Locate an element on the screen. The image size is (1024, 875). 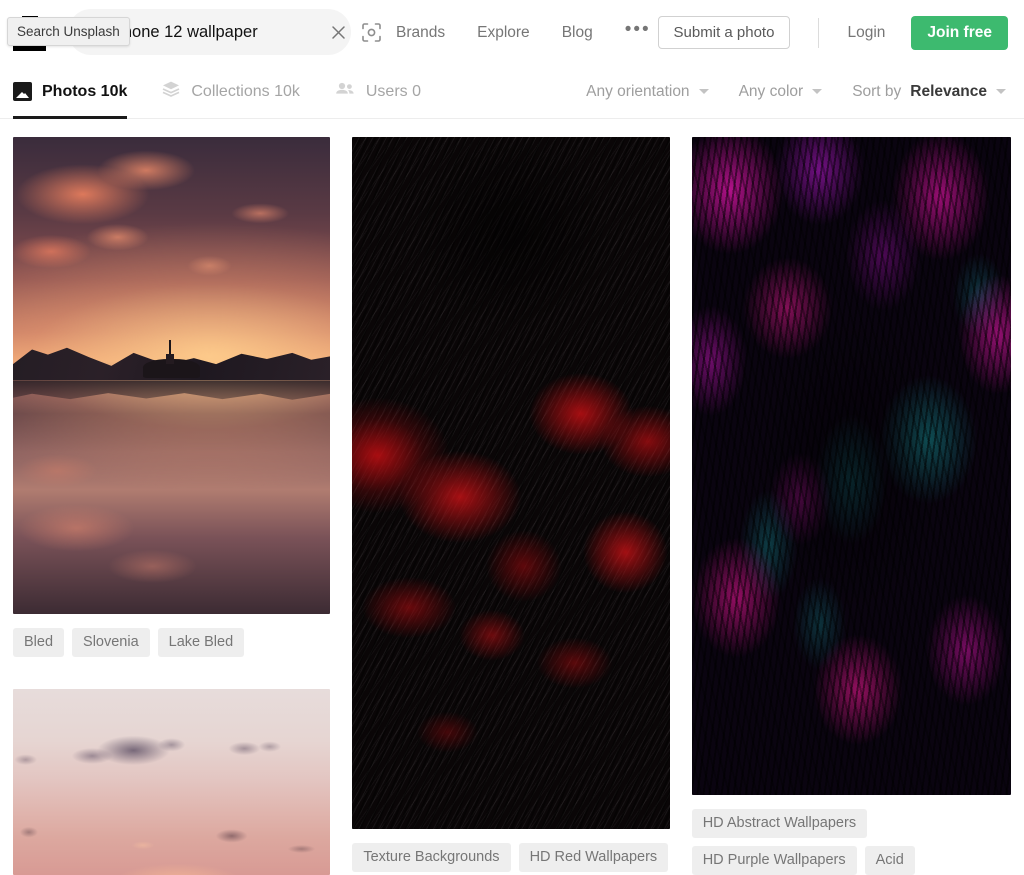
filter-orientation-label: Any orientation is located at coordinates (638, 91).